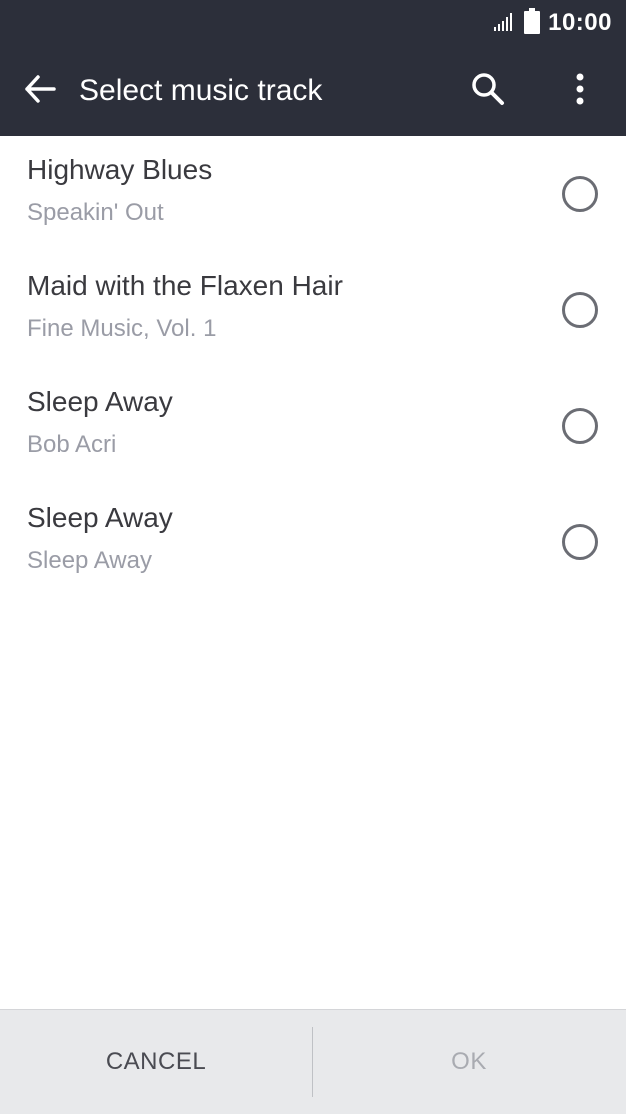 The image size is (626, 1114). I want to click on track-item: Sleep Away Sleep Away, so click(313, 542).